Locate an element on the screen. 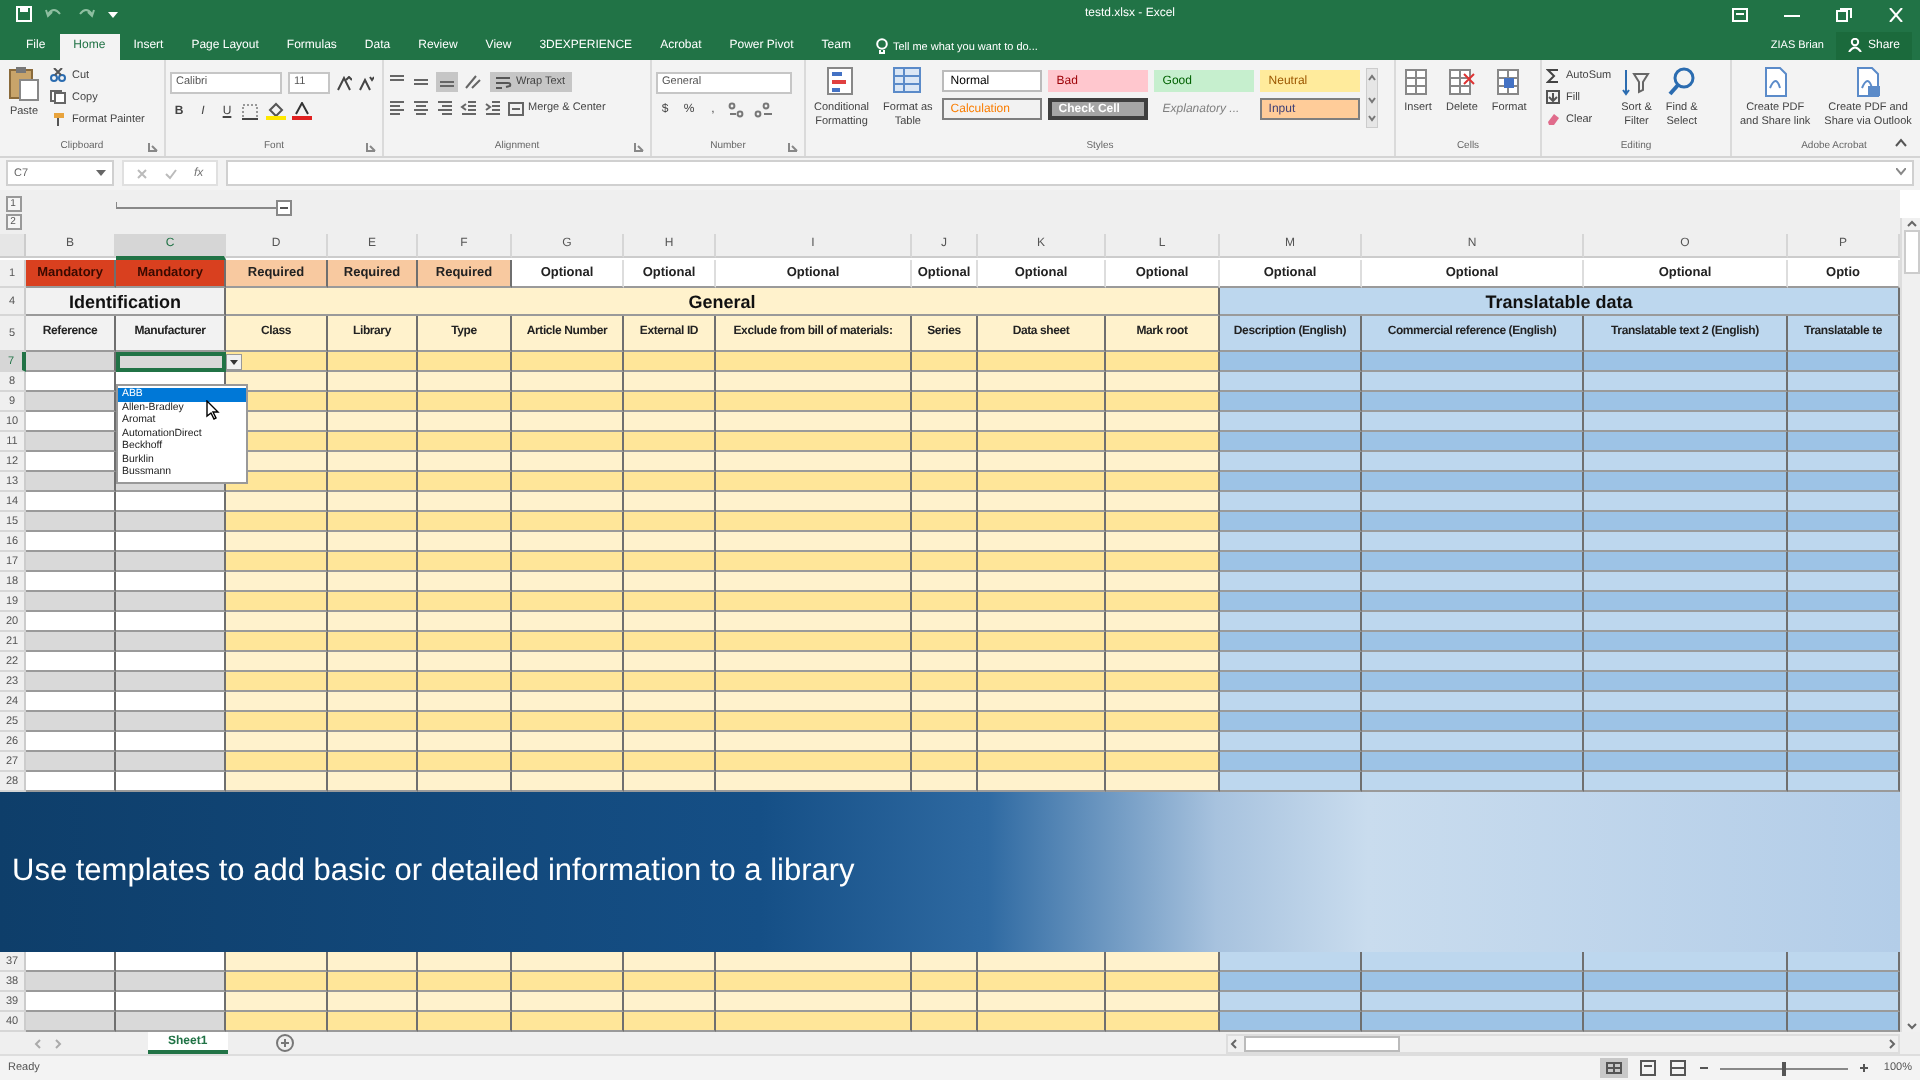  increase-decimal-icon is located at coordinates (738, 110).